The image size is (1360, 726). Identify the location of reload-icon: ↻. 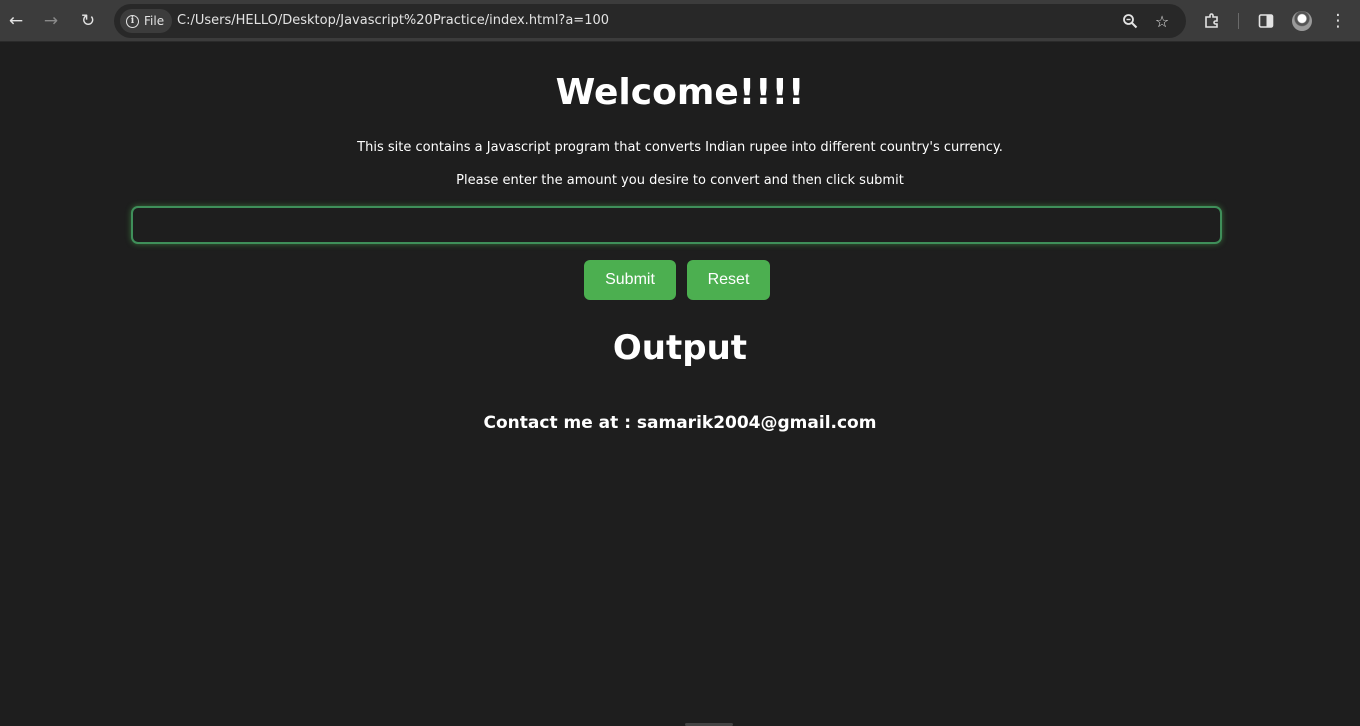
(88, 21).